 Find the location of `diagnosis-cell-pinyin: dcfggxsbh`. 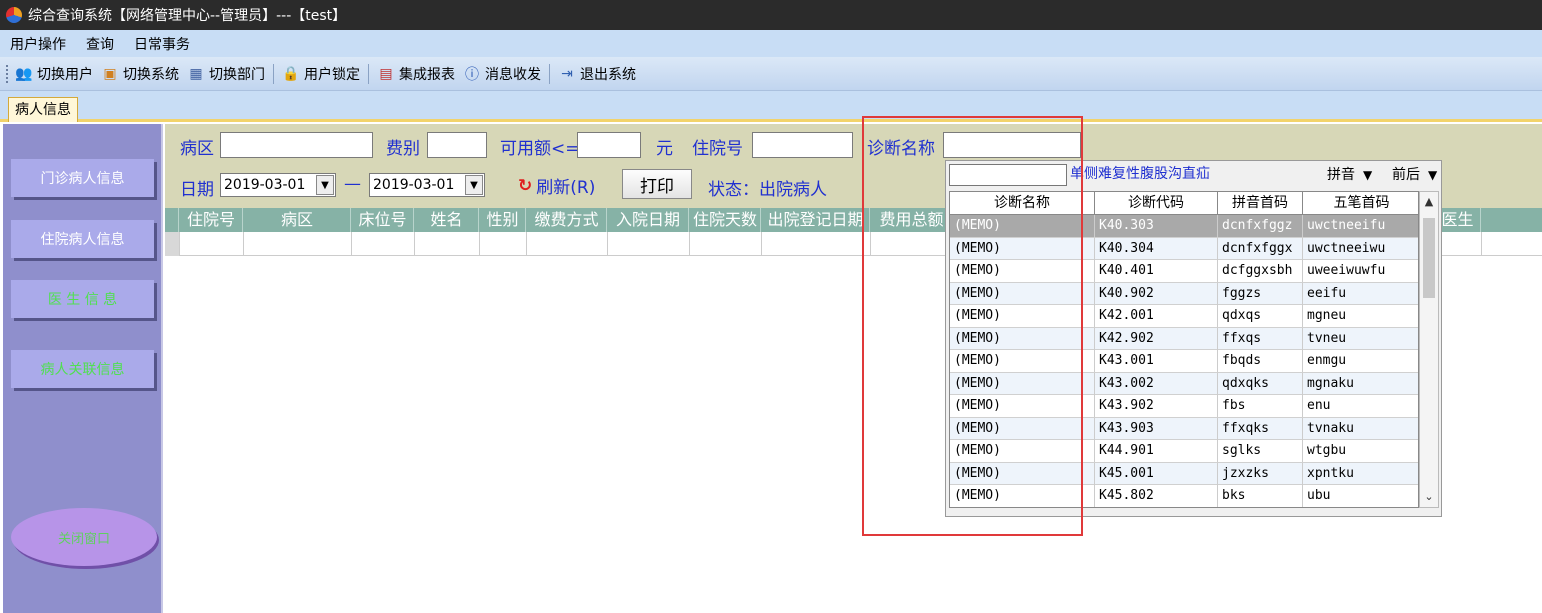

diagnosis-cell-pinyin: dcfggxsbh is located at coordinates (1260, 271).